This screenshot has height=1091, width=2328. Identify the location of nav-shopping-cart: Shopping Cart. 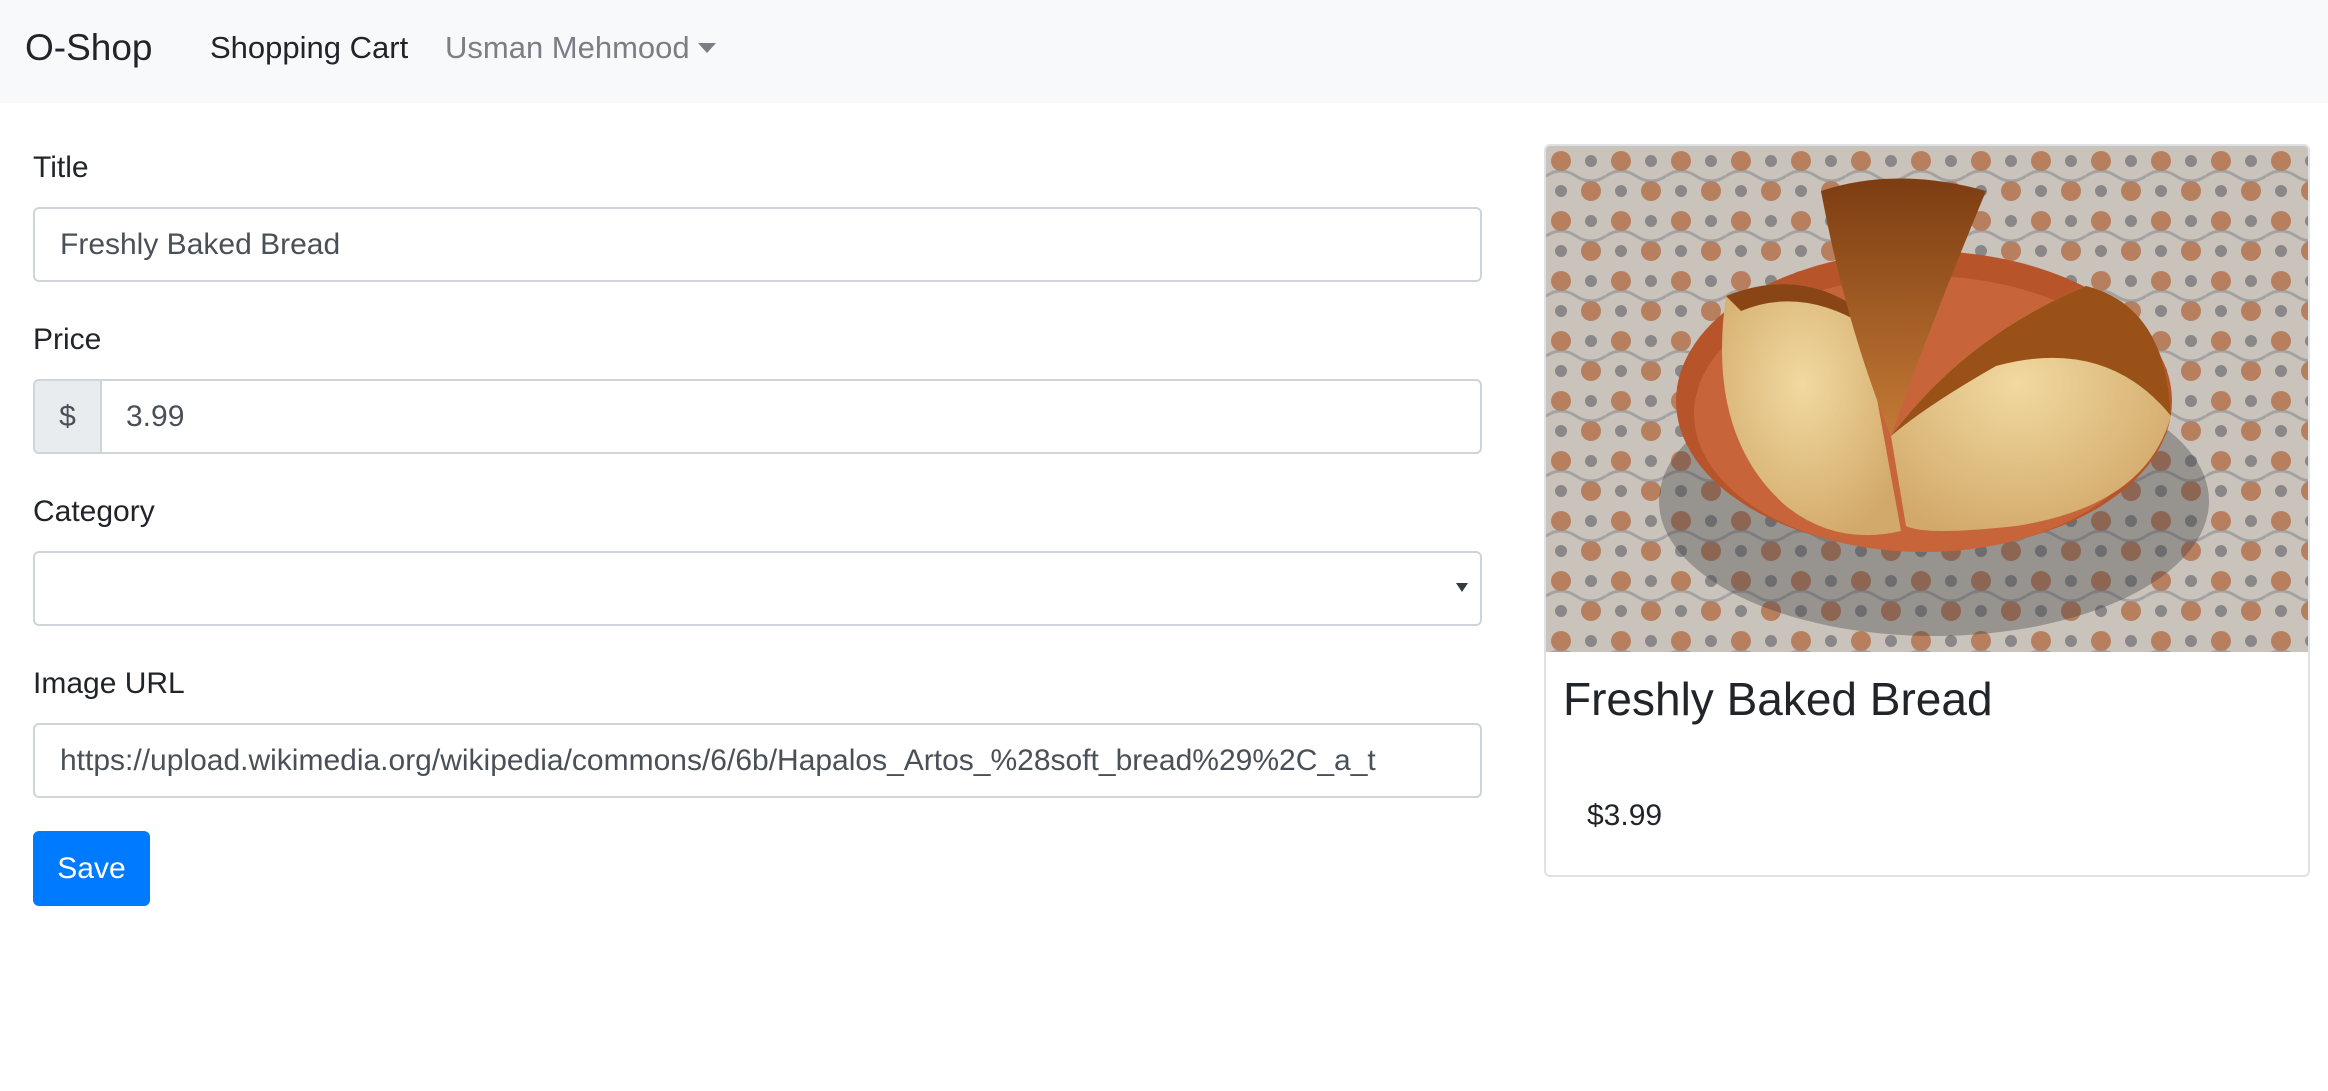
(309, 48).